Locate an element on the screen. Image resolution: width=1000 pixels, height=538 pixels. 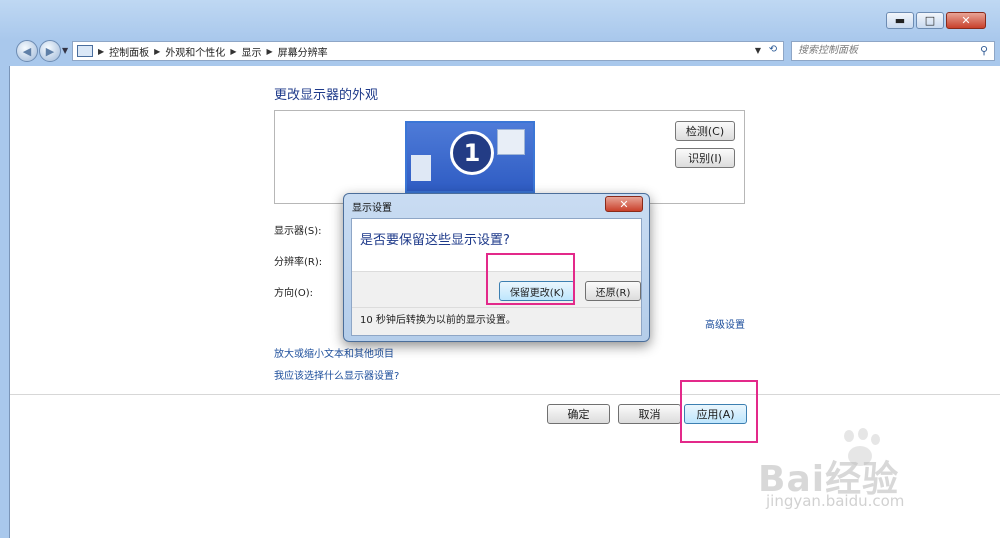
close-button: ✕ is located at coordinates (966, 20).